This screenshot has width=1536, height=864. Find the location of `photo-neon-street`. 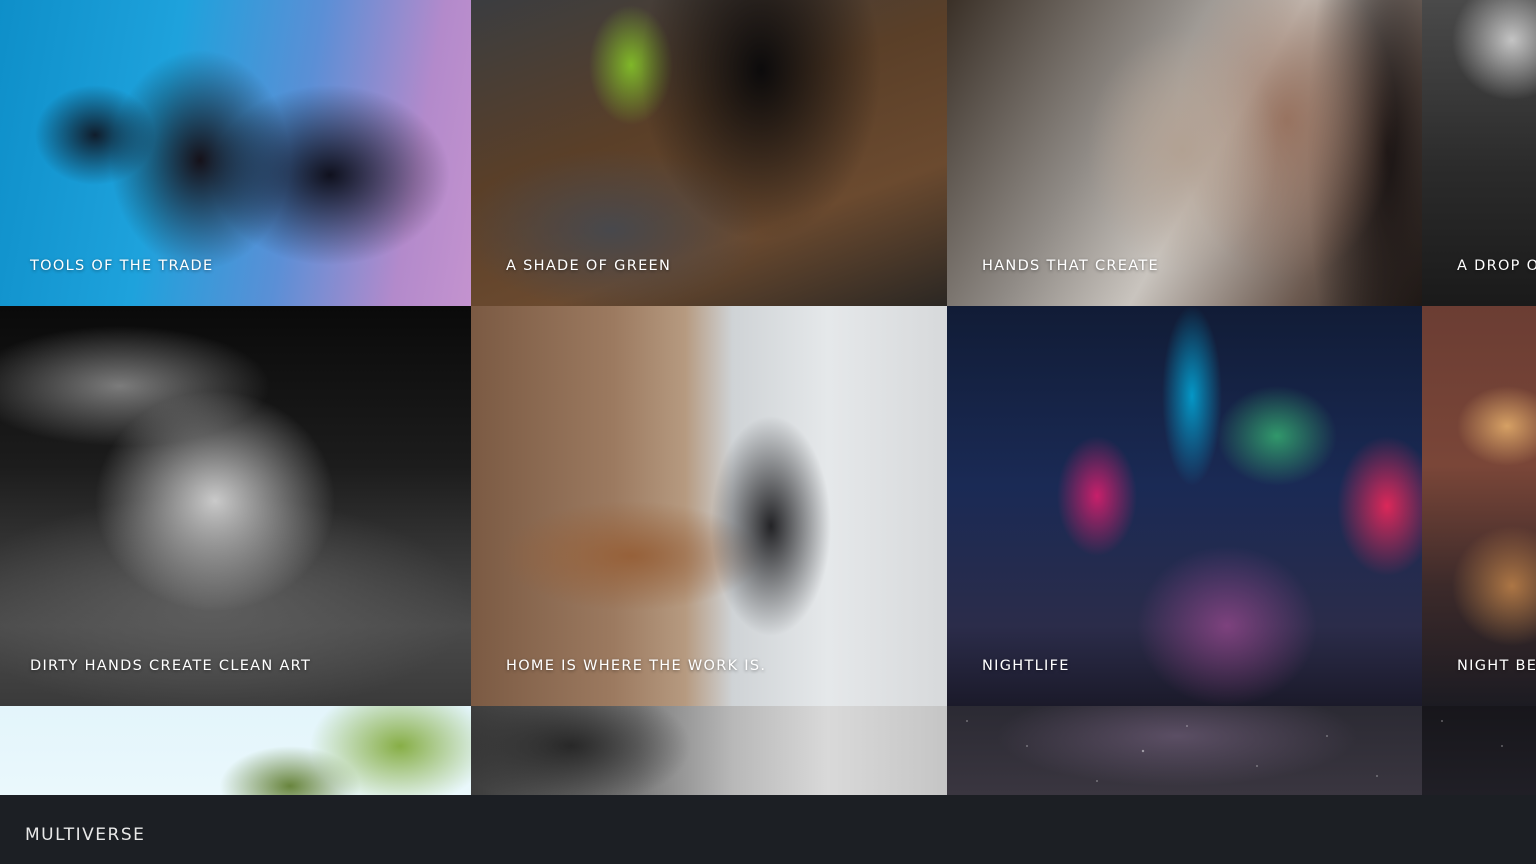

photo-neon-street is located at coordinates (1184, 506).